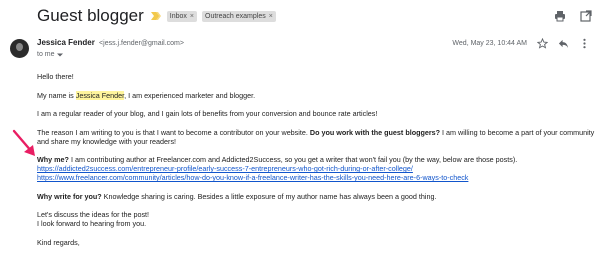 This screenshot has height=261, width=600. What do you see at coordinates (53, 159) in the screenshot?
I see `whyme-heading: Why me?` at bounding box center [53, 159].